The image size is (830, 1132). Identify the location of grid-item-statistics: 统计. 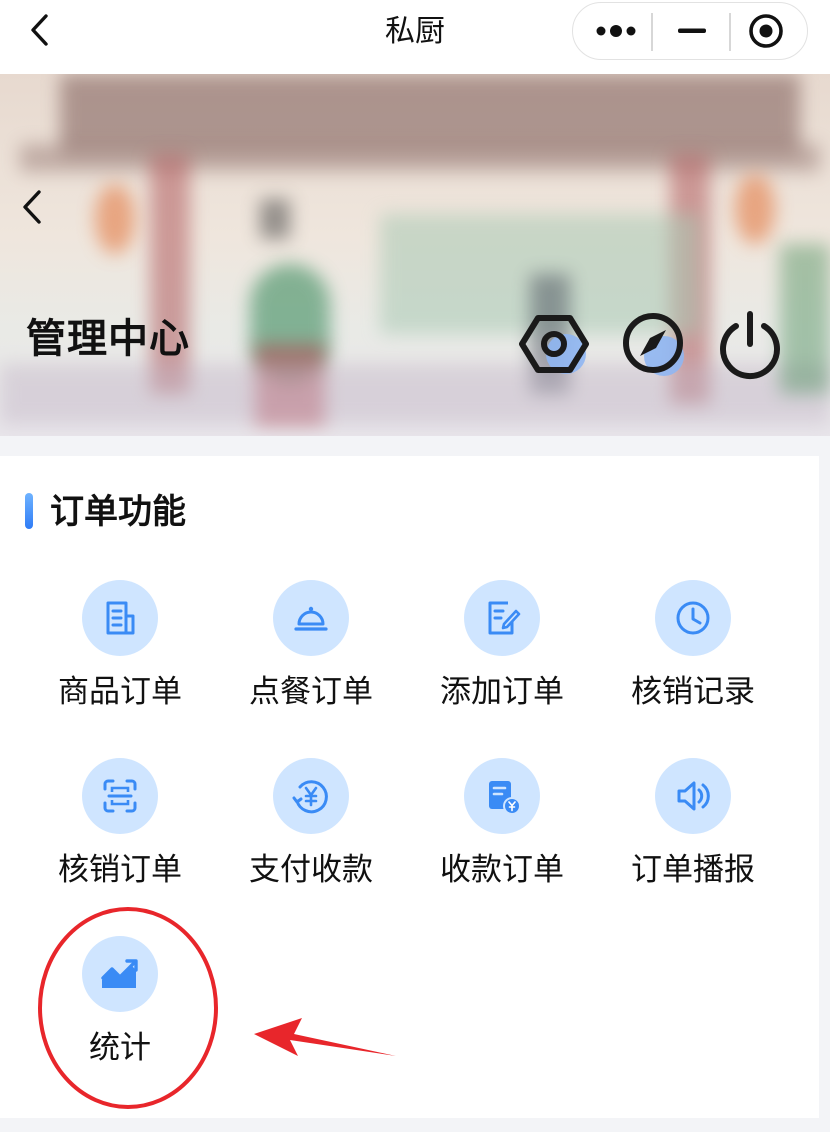
(120, 1006).